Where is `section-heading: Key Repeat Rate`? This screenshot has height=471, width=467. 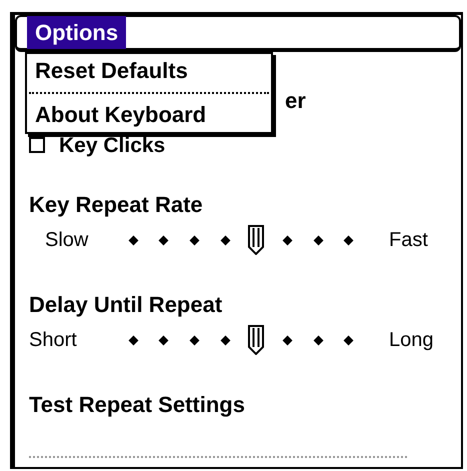 section-heading: Key Repeat Rate is located at coordinates (116, 205).